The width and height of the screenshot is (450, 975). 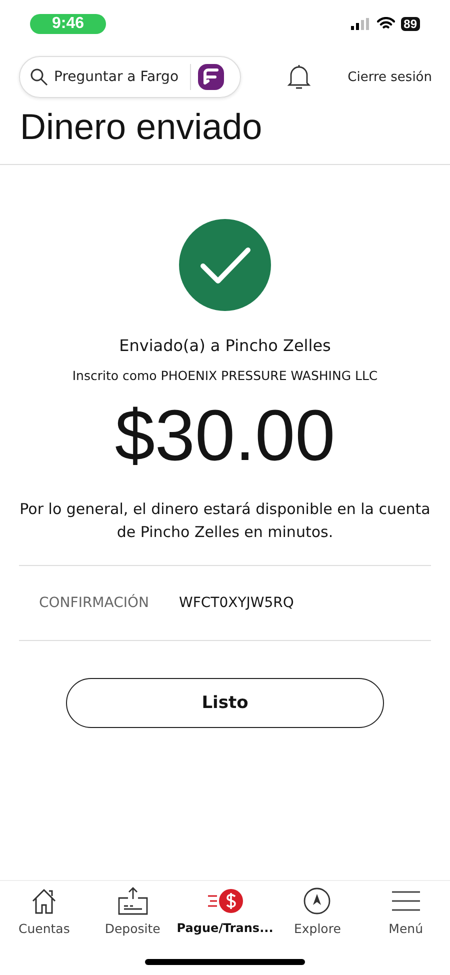 I want to click on tab-item: Deposite, so click(x=132, y=911).